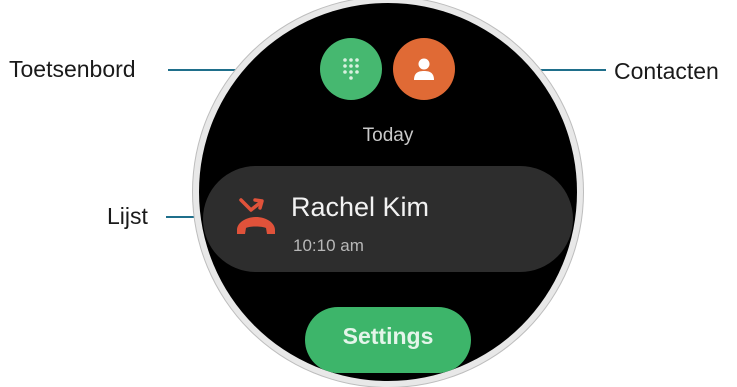 Image resolution: width=737 pixels, height=387 pixels. Describe the element at coordinates (388, 340) in the screenshot. I see `settings-button: Settings` at that location.